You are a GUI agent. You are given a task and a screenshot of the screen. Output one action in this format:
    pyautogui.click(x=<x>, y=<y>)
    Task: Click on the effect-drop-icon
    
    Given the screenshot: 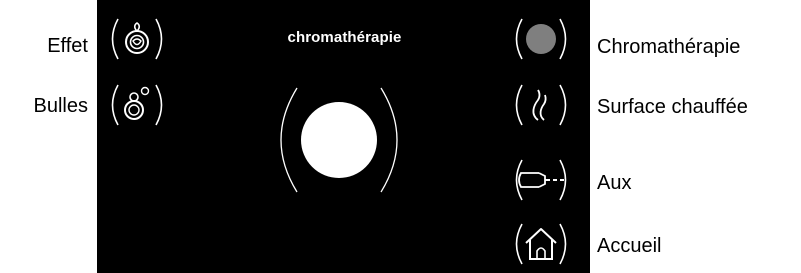 What is the action you would take?
    pyautogui.click(x=137, y=38)
    